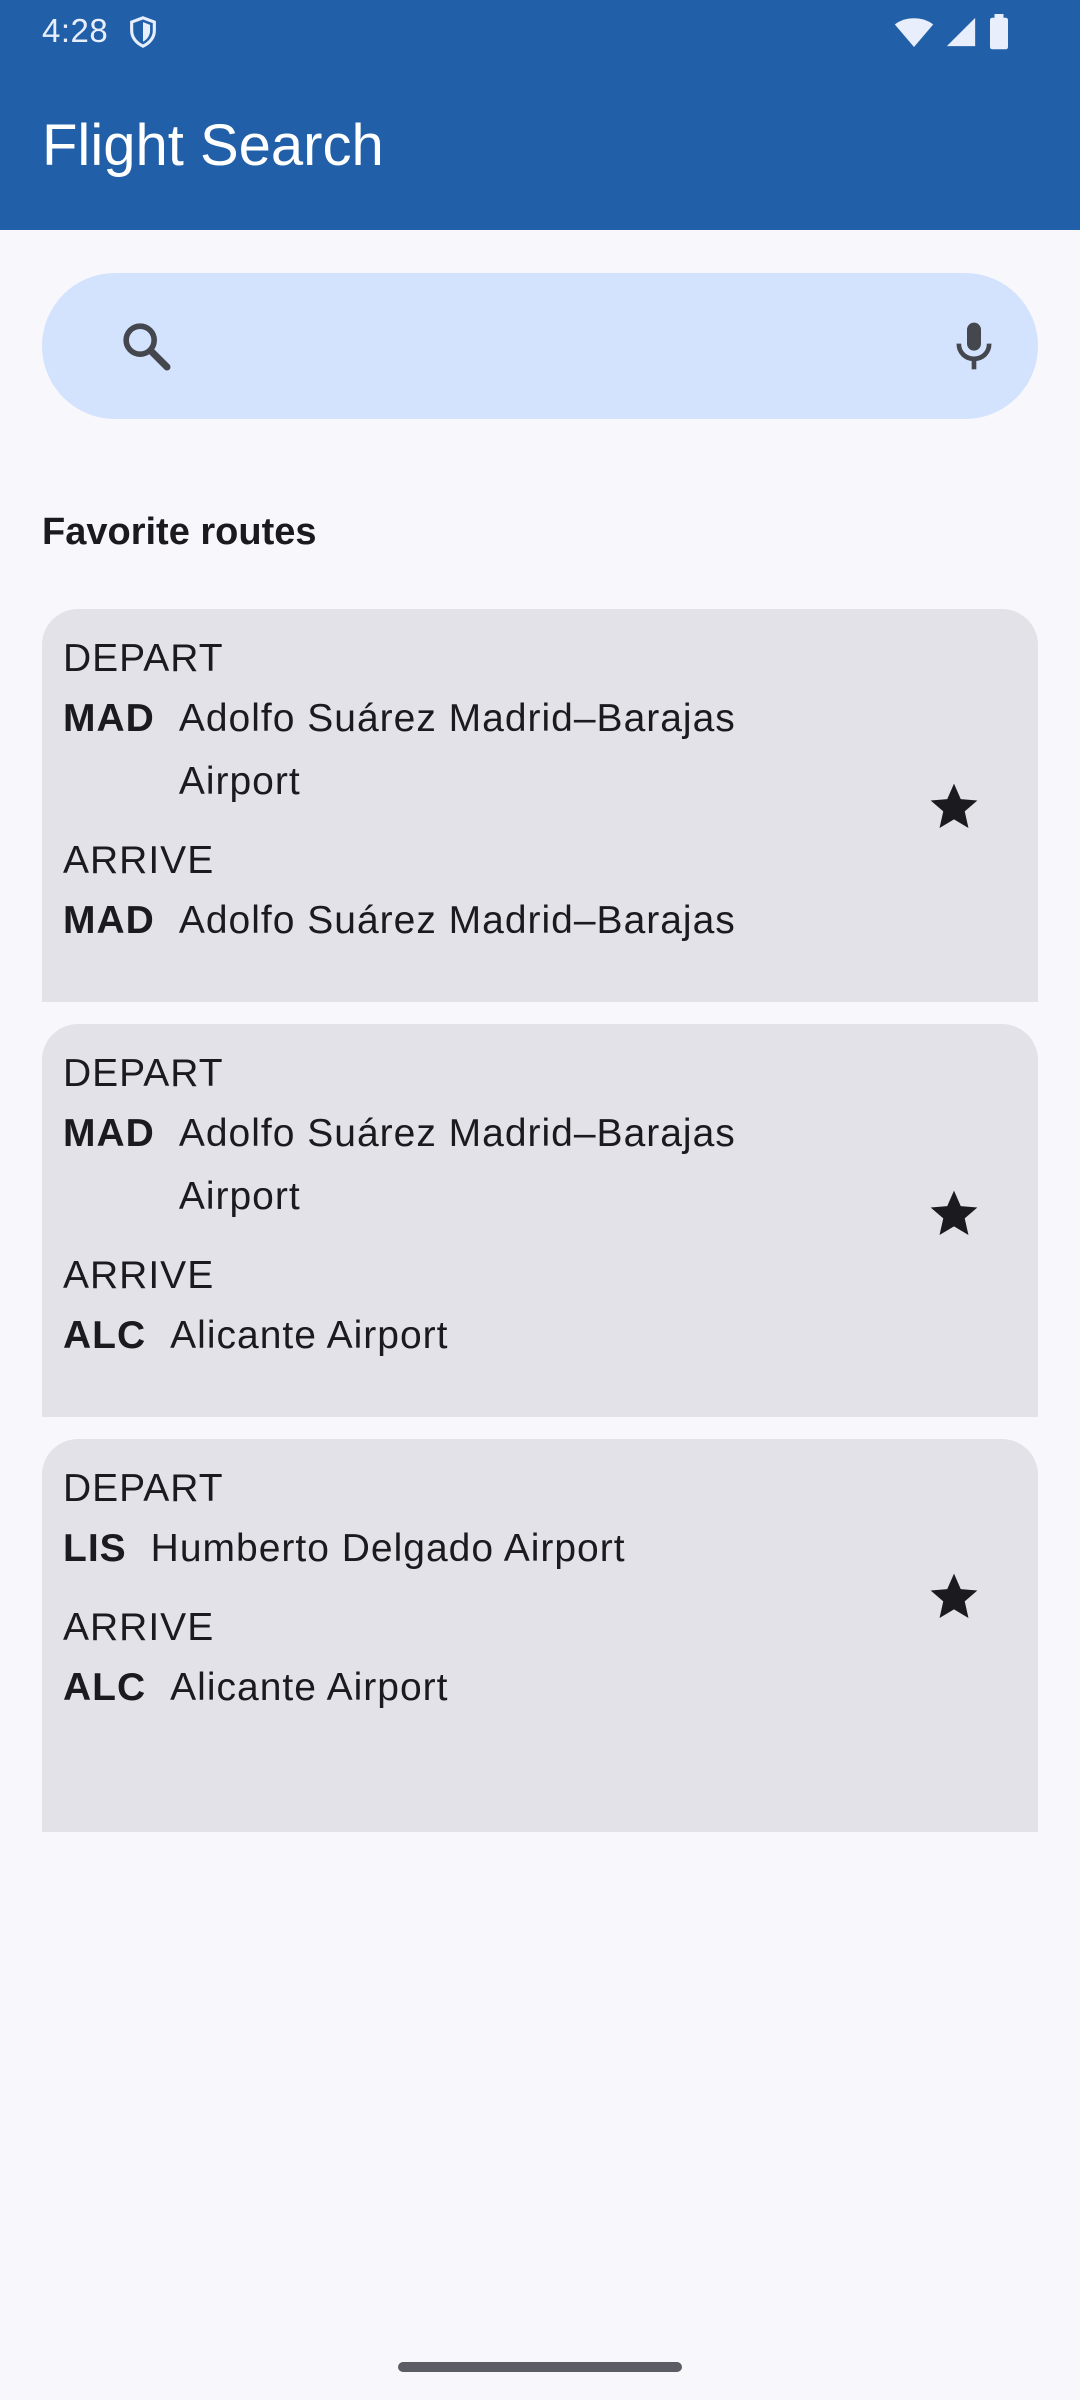 The height and width of the screenshot is (2400, 1080). I want to click on status-icons, so click(952, 32).